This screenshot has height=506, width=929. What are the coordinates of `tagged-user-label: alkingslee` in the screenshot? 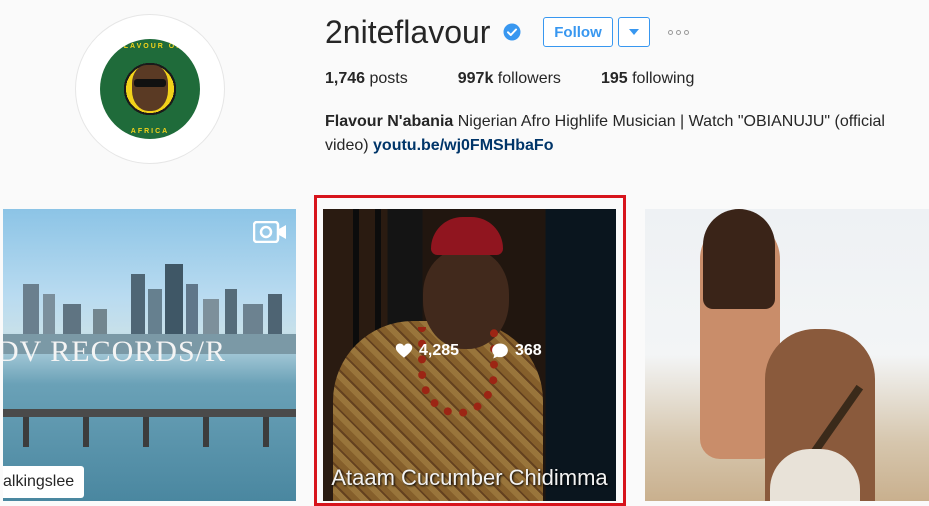 It's located at (44, 482).